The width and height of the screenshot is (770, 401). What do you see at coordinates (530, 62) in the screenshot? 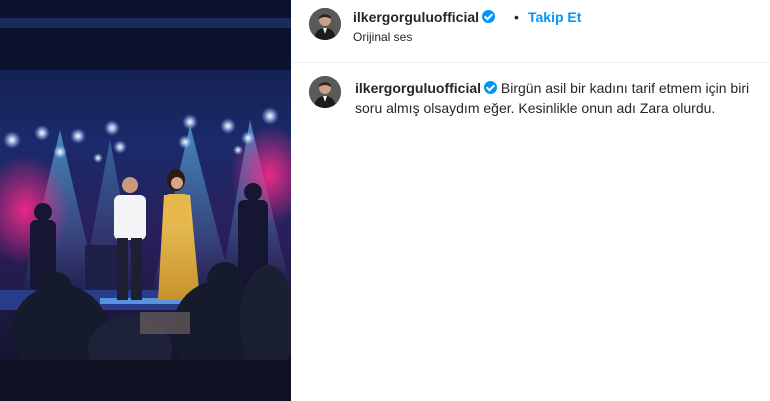
I see `divider` at bounding box center [530, 62].